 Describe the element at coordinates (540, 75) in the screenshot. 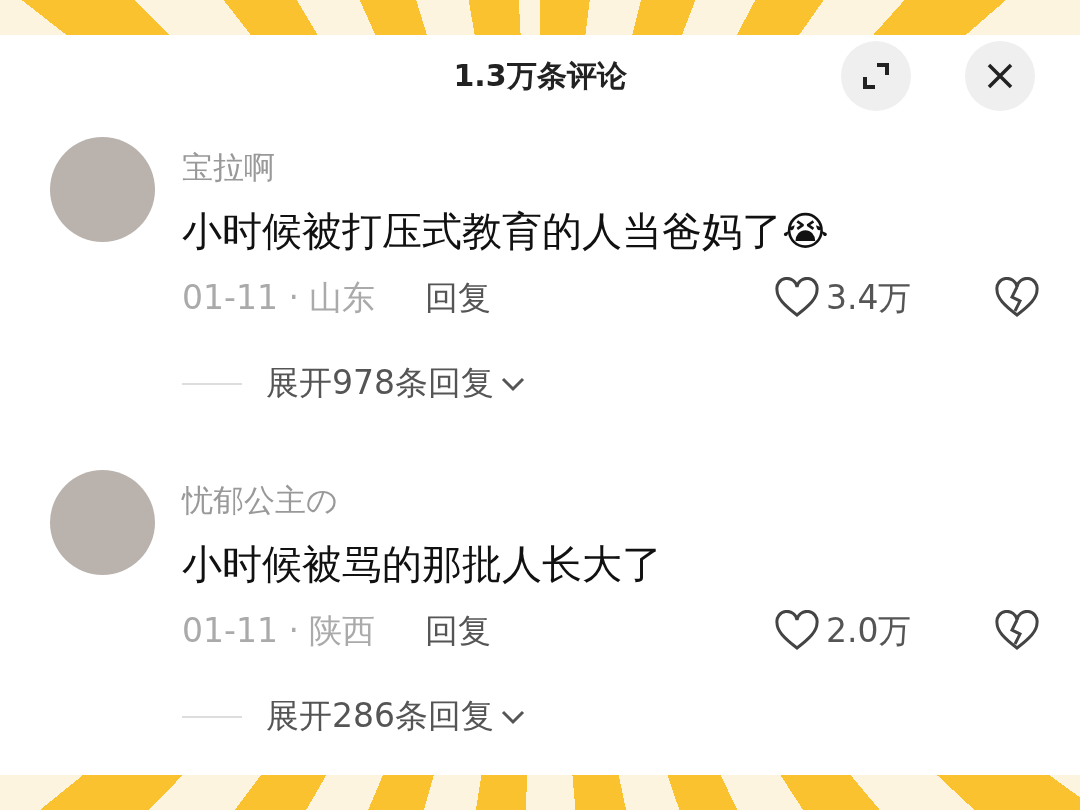

I see `panel-title: 1.3万条评论` at that location.